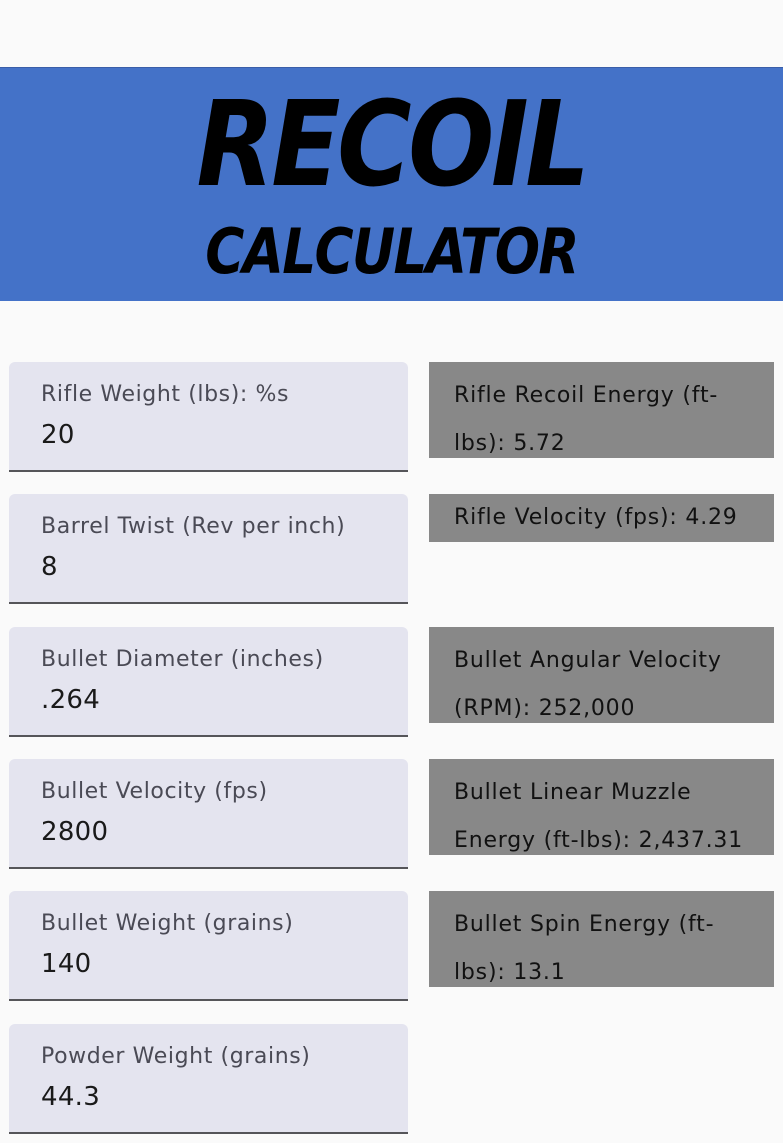 Image resolution: width=783 pixels, height=1143 pixels. What do you see at coordinates (211, 1097) in the screenshot?
I see `powder-weight-input` at bounding box center [211, 1097].